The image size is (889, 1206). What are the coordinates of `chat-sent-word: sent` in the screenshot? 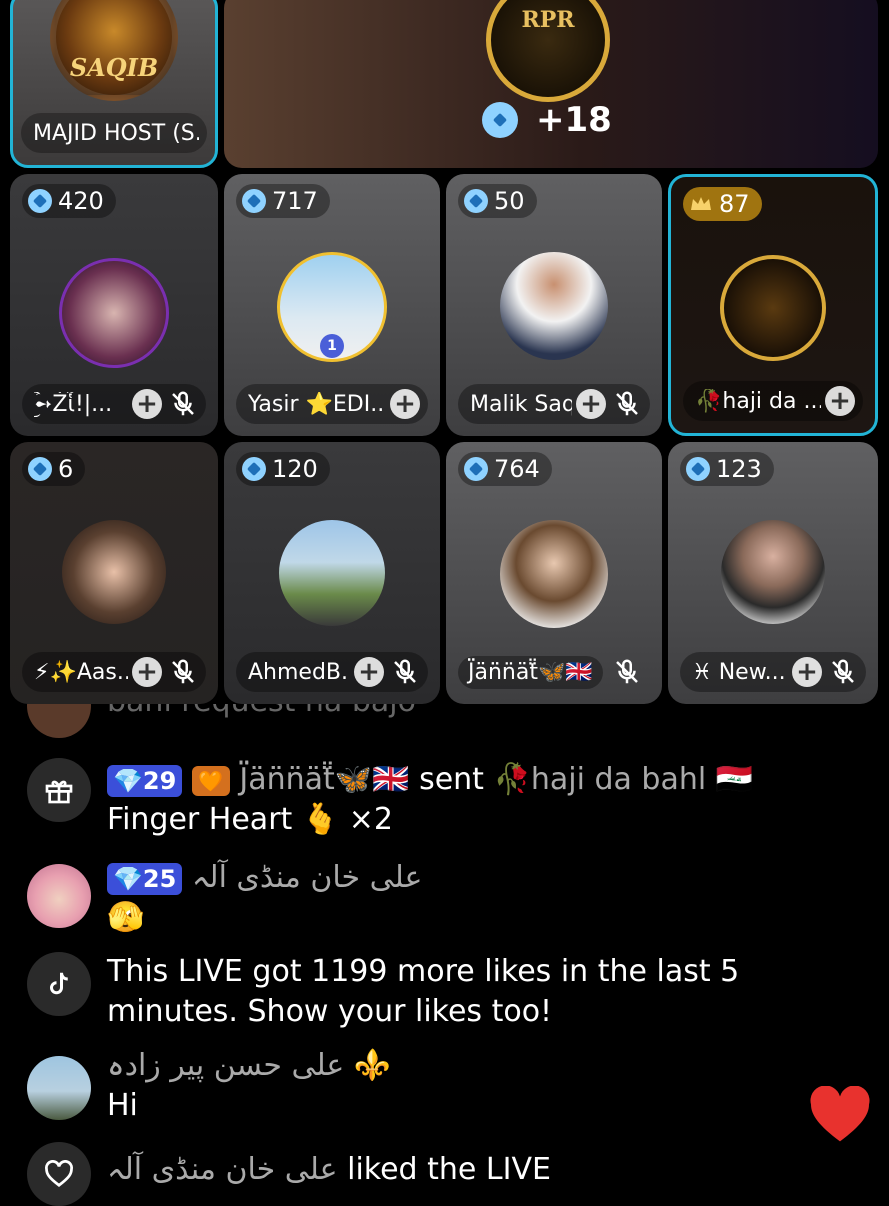 It's located at (451, 779).